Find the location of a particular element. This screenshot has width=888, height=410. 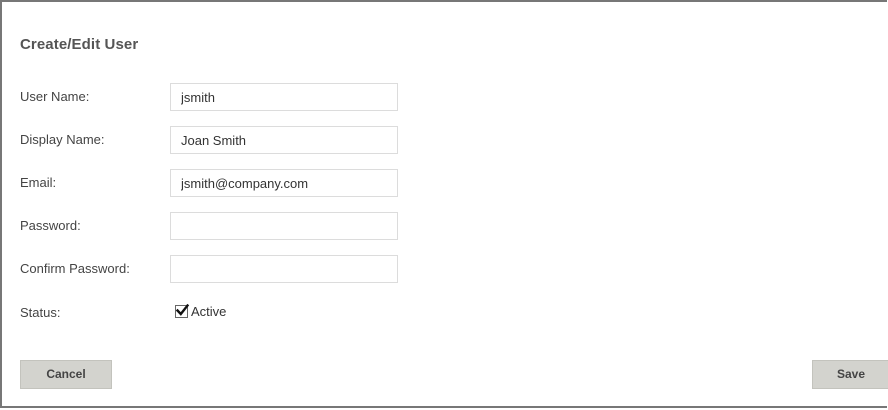

status-row: Status: Active is located at coordinates (320, 314).